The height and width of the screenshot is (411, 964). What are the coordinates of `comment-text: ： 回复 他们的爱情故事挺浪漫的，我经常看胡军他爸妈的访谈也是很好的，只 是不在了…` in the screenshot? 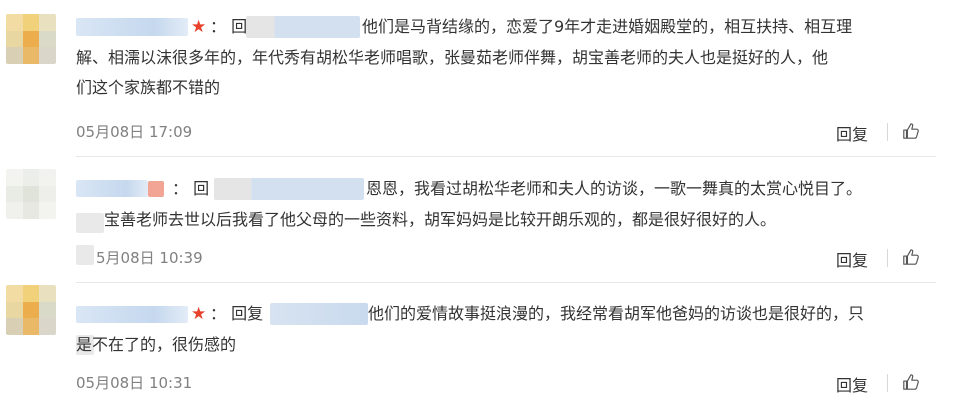 It's located at (502, 329).